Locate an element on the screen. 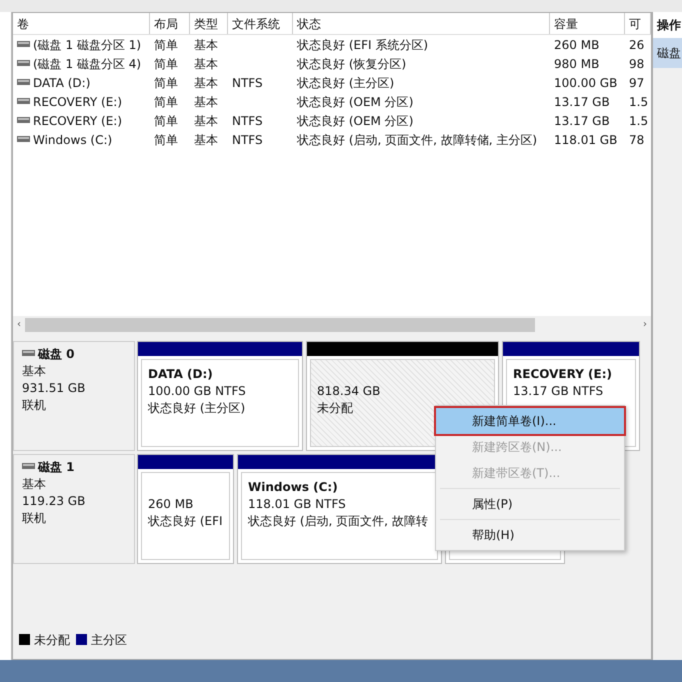 This screenshot has width=682, height=682. scroll-left-arrow: ‹ is located at coordinates (19, 324).